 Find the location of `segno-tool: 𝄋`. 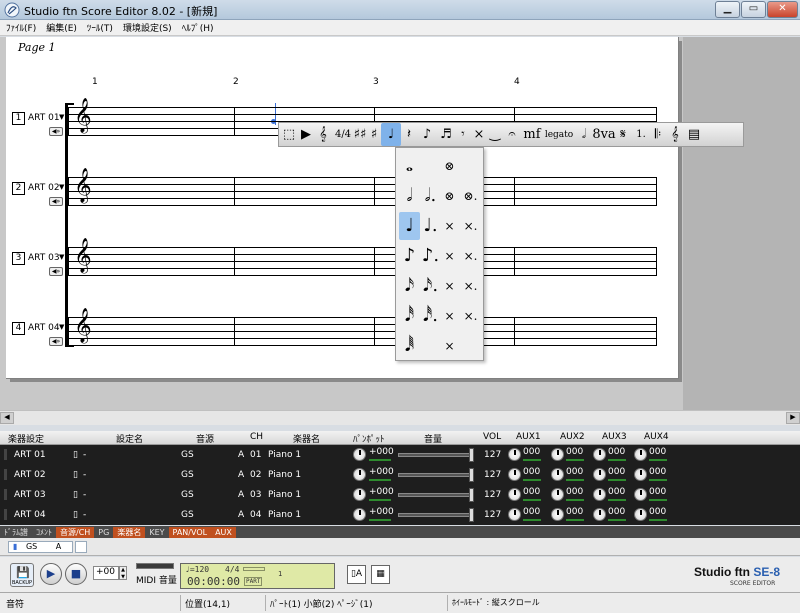

segno-tool: 𝄋 is located at coordinates (623, 134).